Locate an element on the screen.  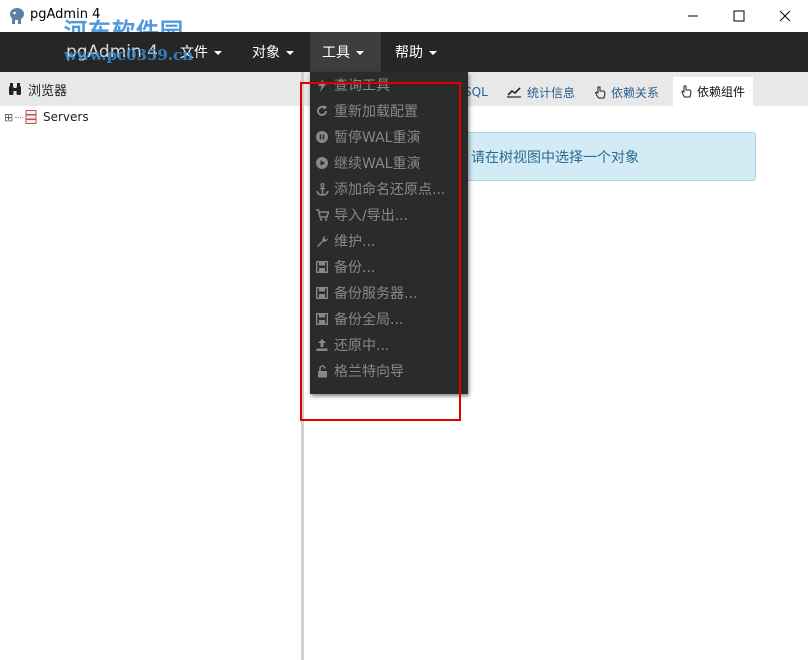
watermark-url: www.pc0359.cn is located at coordinates (129, 55).